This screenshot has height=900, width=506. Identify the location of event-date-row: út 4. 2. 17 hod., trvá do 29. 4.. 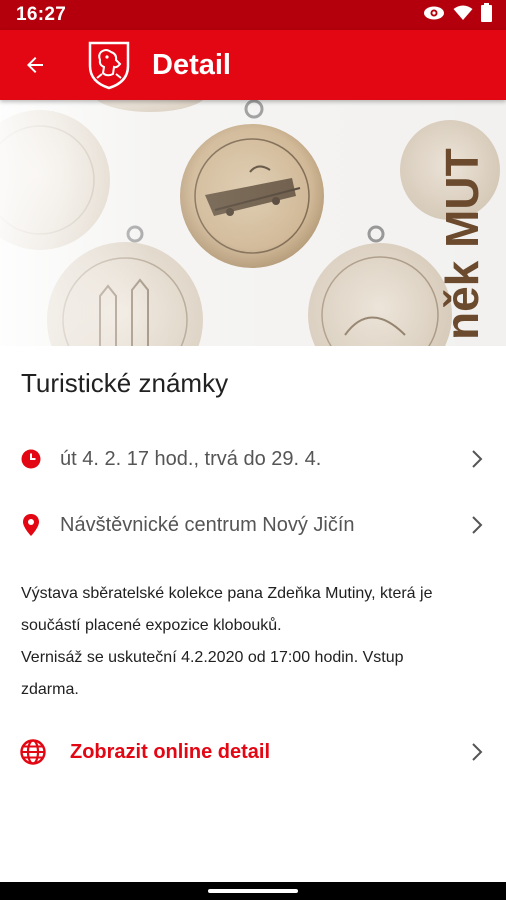
(253, 459).